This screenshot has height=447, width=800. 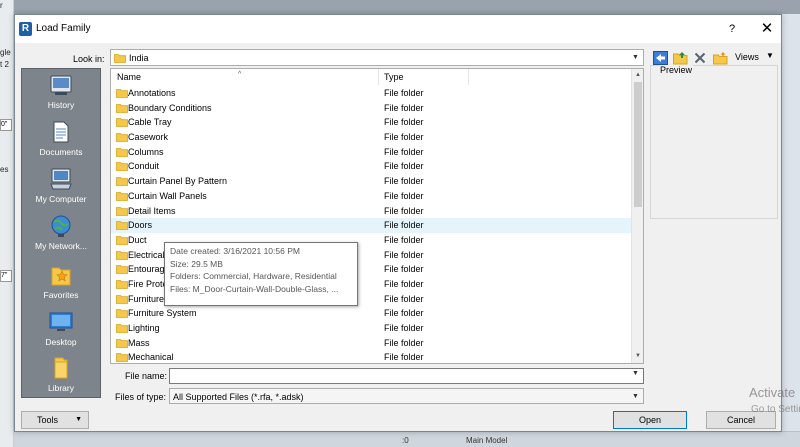 I want to click on place-label: Library, so click(x=61, y=388).